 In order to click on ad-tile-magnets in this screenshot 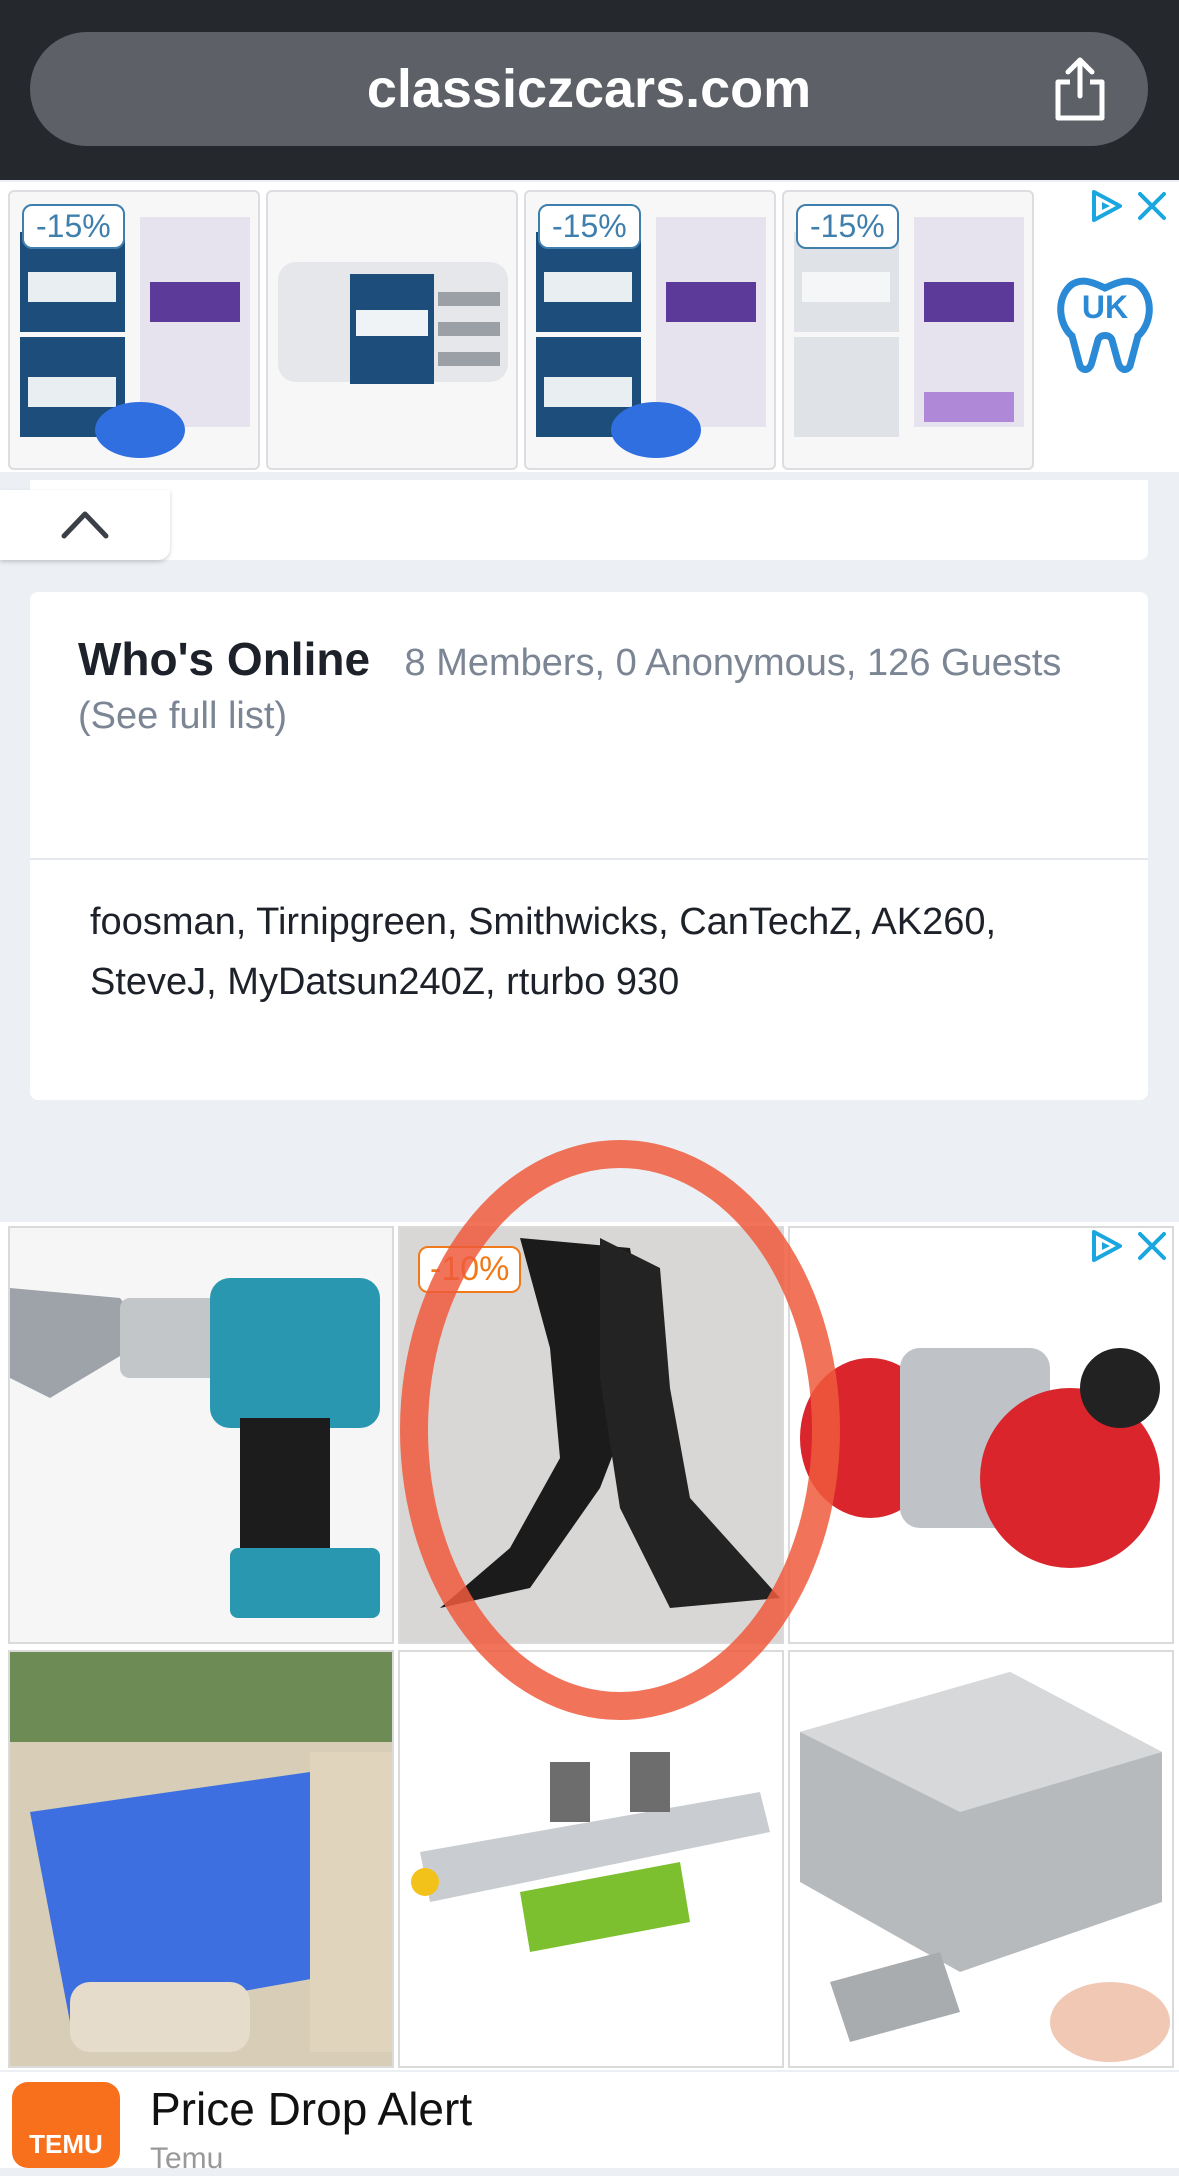, I will do `click(981, 1859)`.